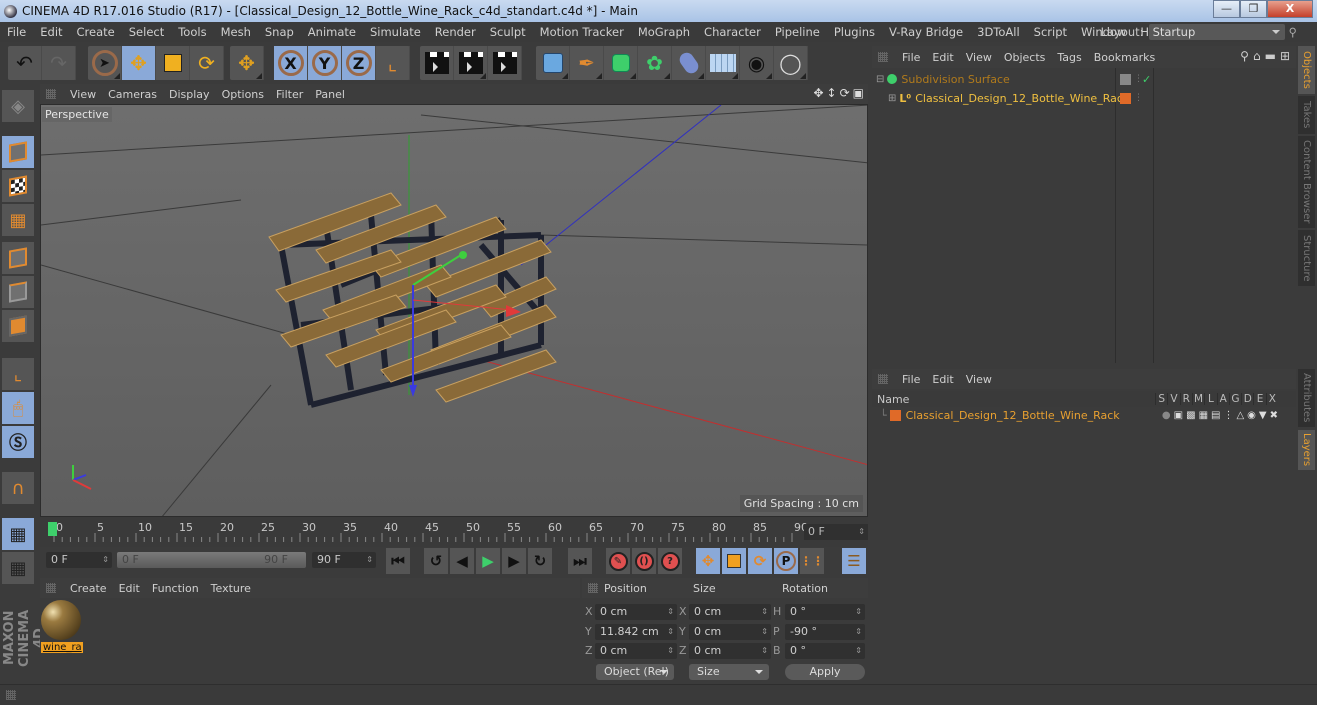 The height and width of the screenshot is (705, 1317). Describe the element at coordinates (1285, 56) in the screenshot. I see `new-window-icon: ⊞` at that location.